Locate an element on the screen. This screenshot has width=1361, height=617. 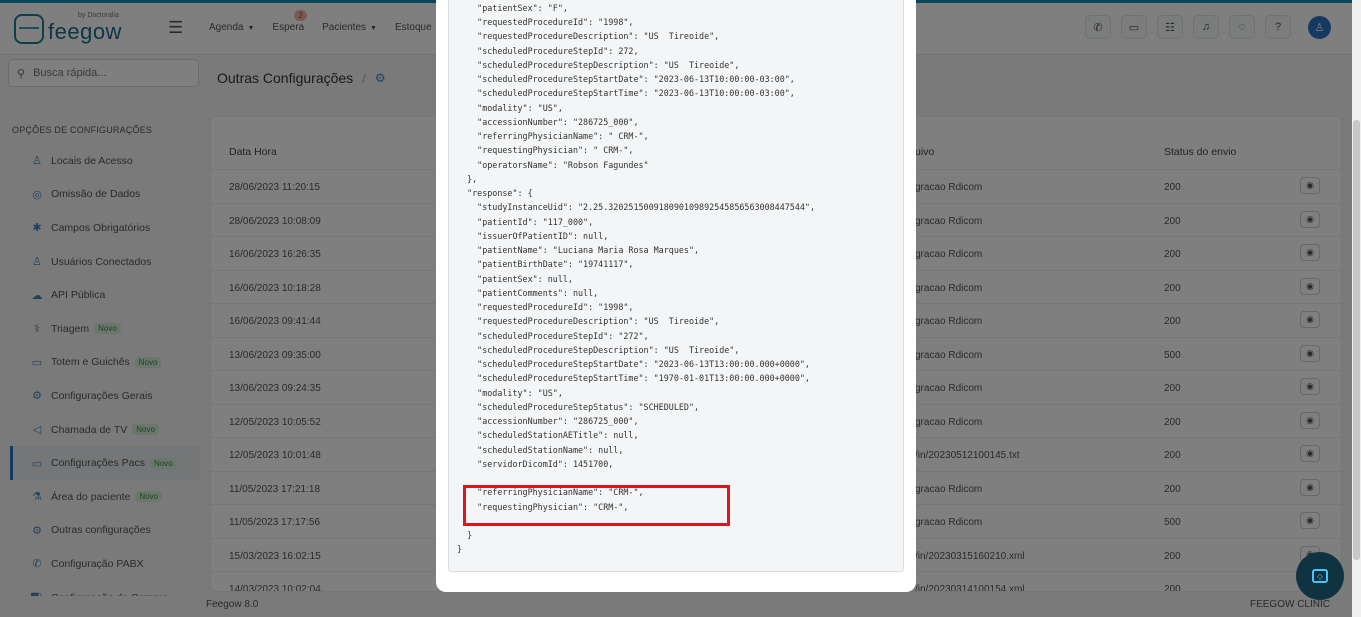
highlight-annotation is located at coordinates (596, 505).